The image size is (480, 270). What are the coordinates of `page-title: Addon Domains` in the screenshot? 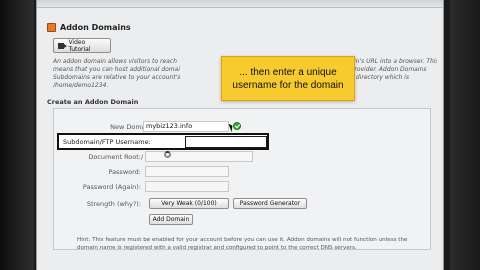 It's located at (95, 27).